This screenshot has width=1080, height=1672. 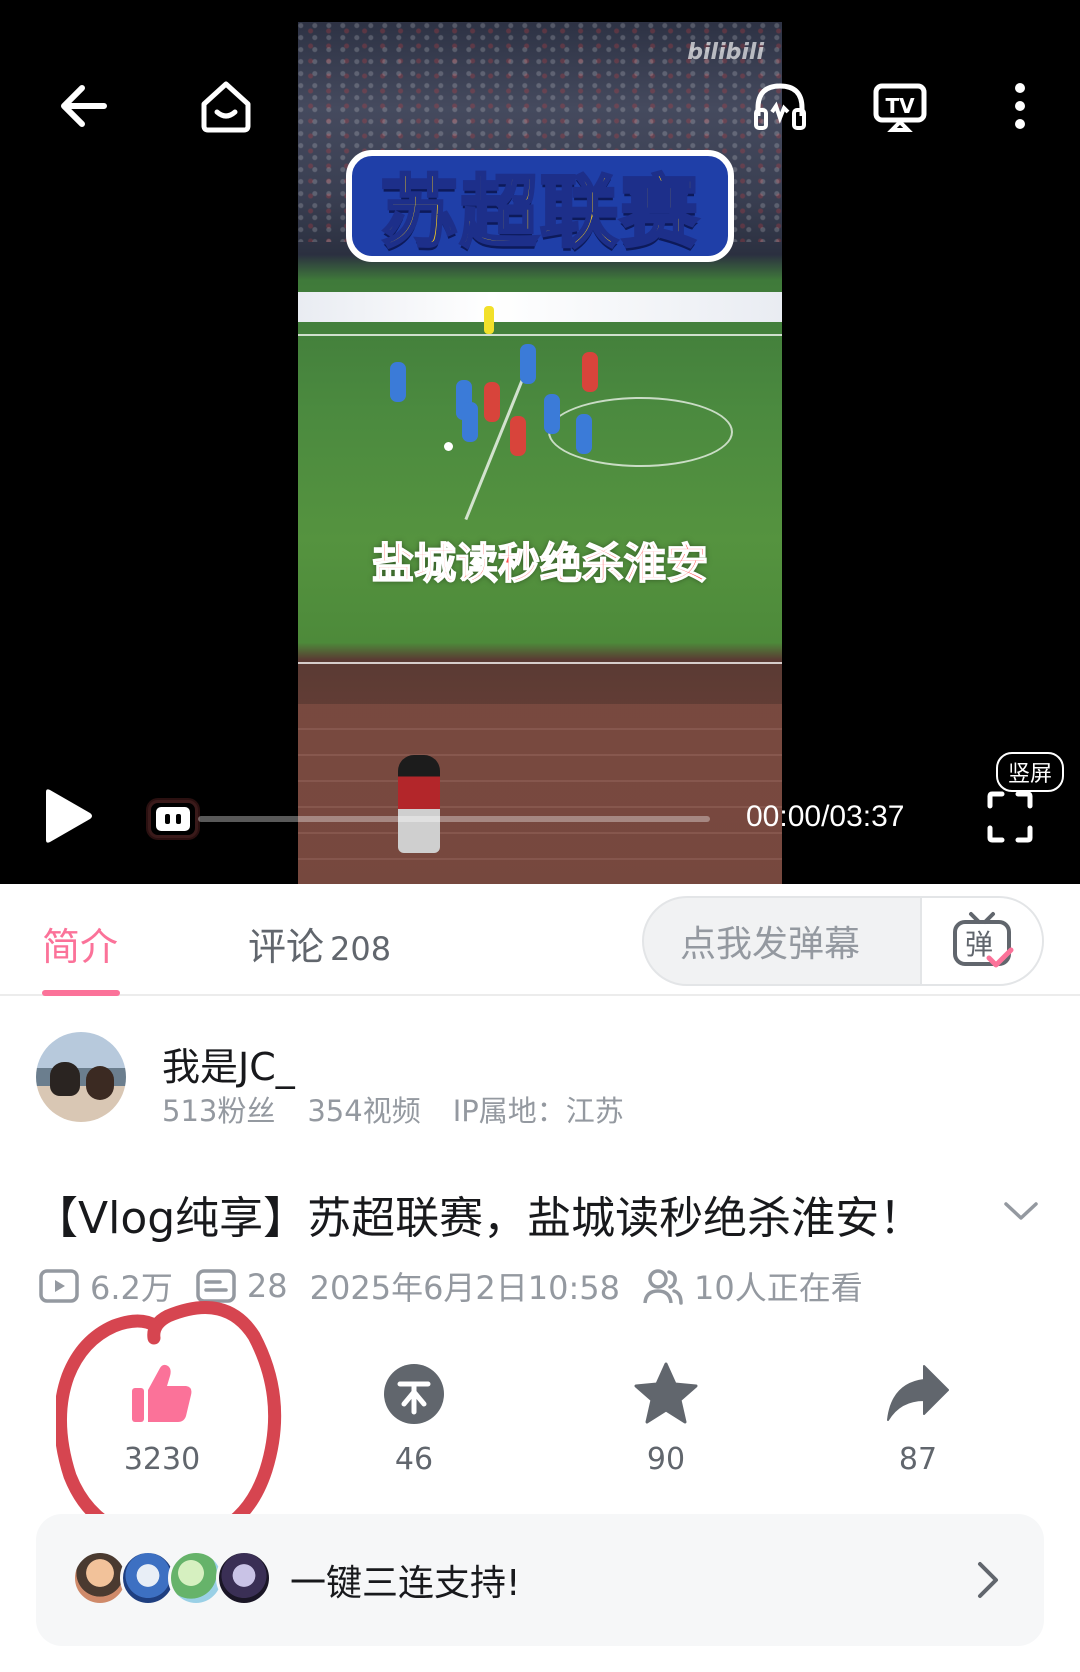 I want to click on like-button: 3230, so click(x=162, y=1418).